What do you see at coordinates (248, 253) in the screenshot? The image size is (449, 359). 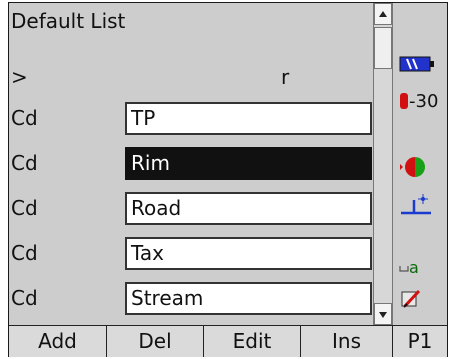 I see `row-value-field: Tax` at bounding box center [248, 253].